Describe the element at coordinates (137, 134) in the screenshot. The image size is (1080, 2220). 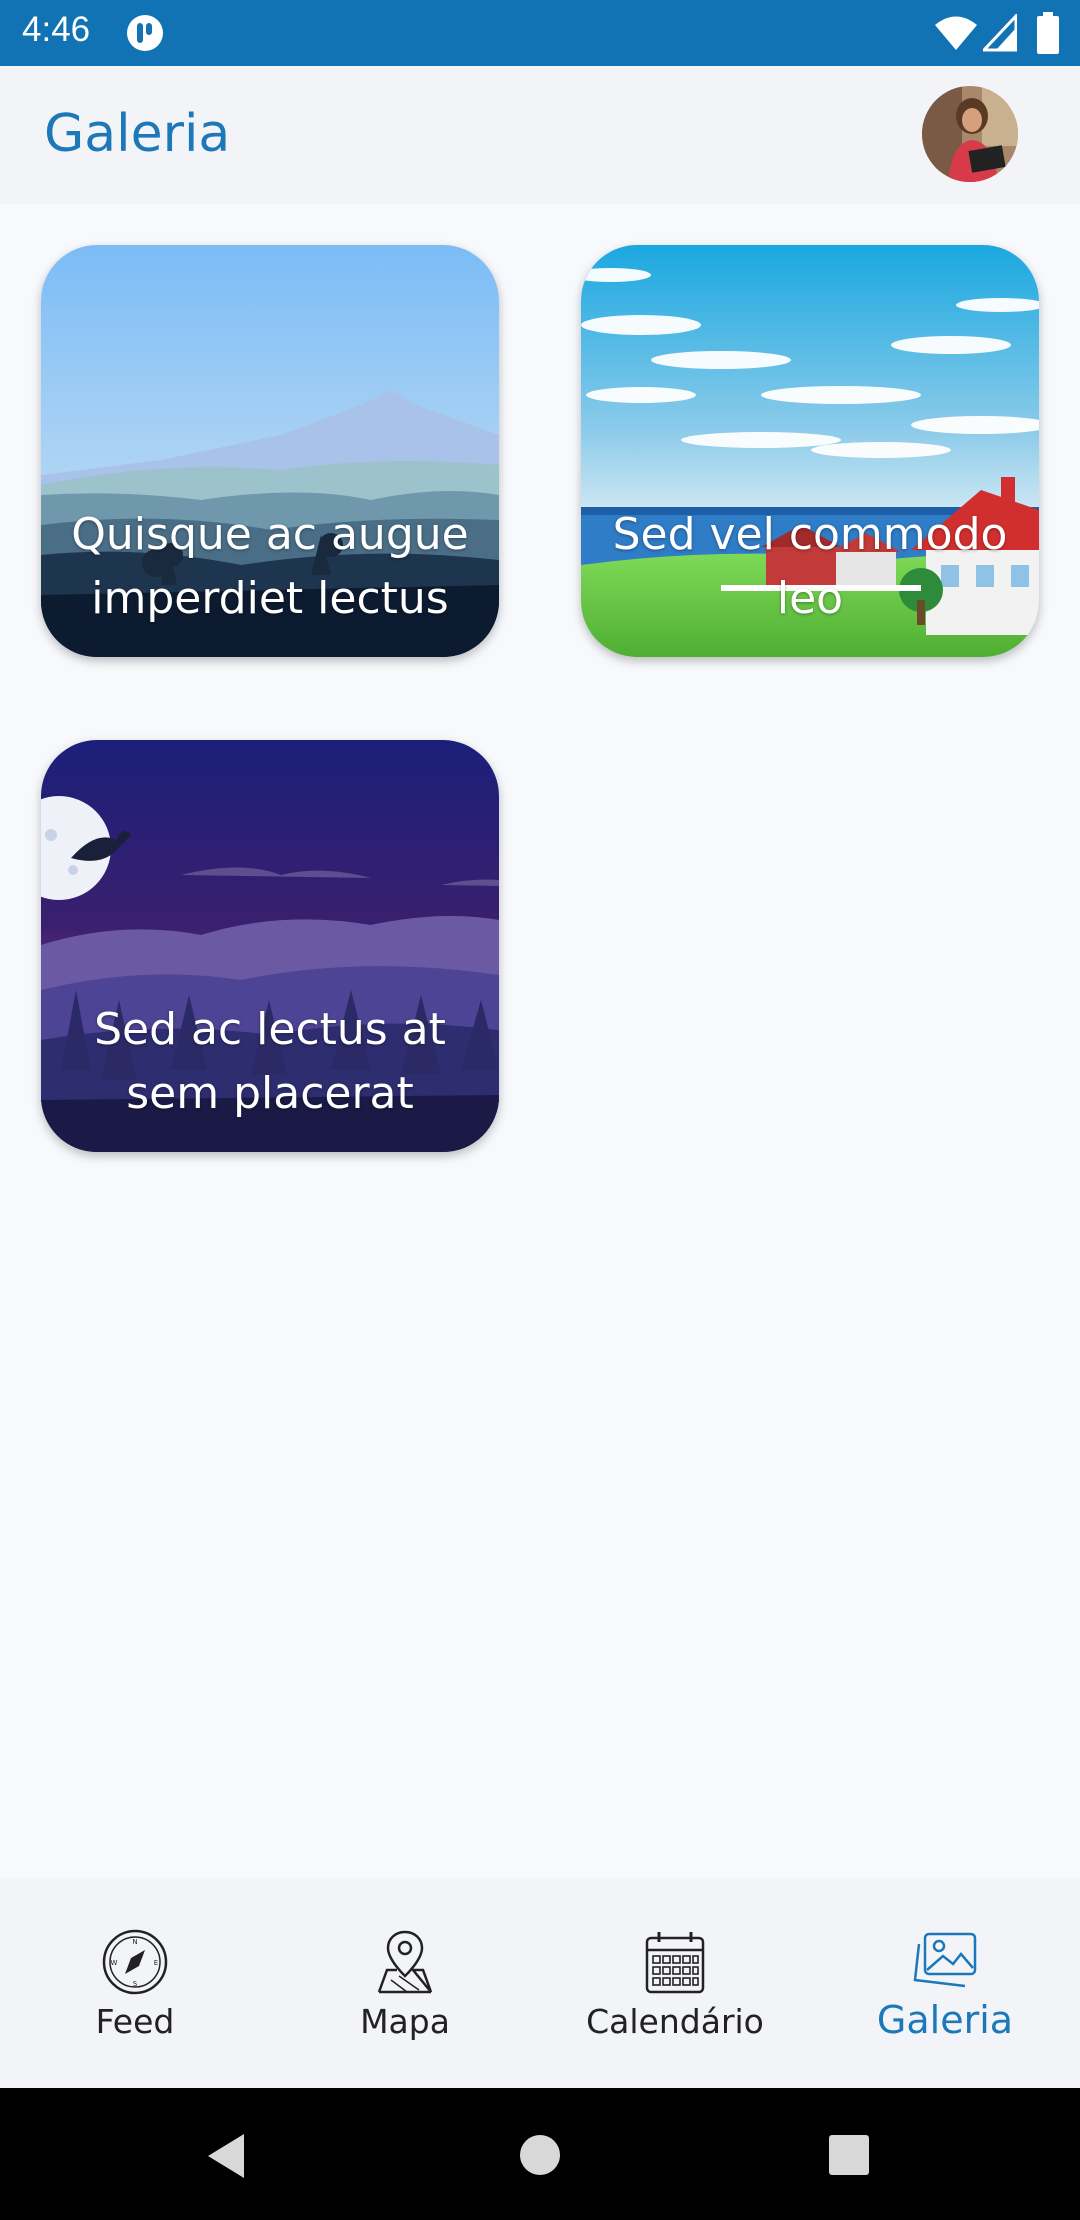
I see `page-title: Galeria` at that location.